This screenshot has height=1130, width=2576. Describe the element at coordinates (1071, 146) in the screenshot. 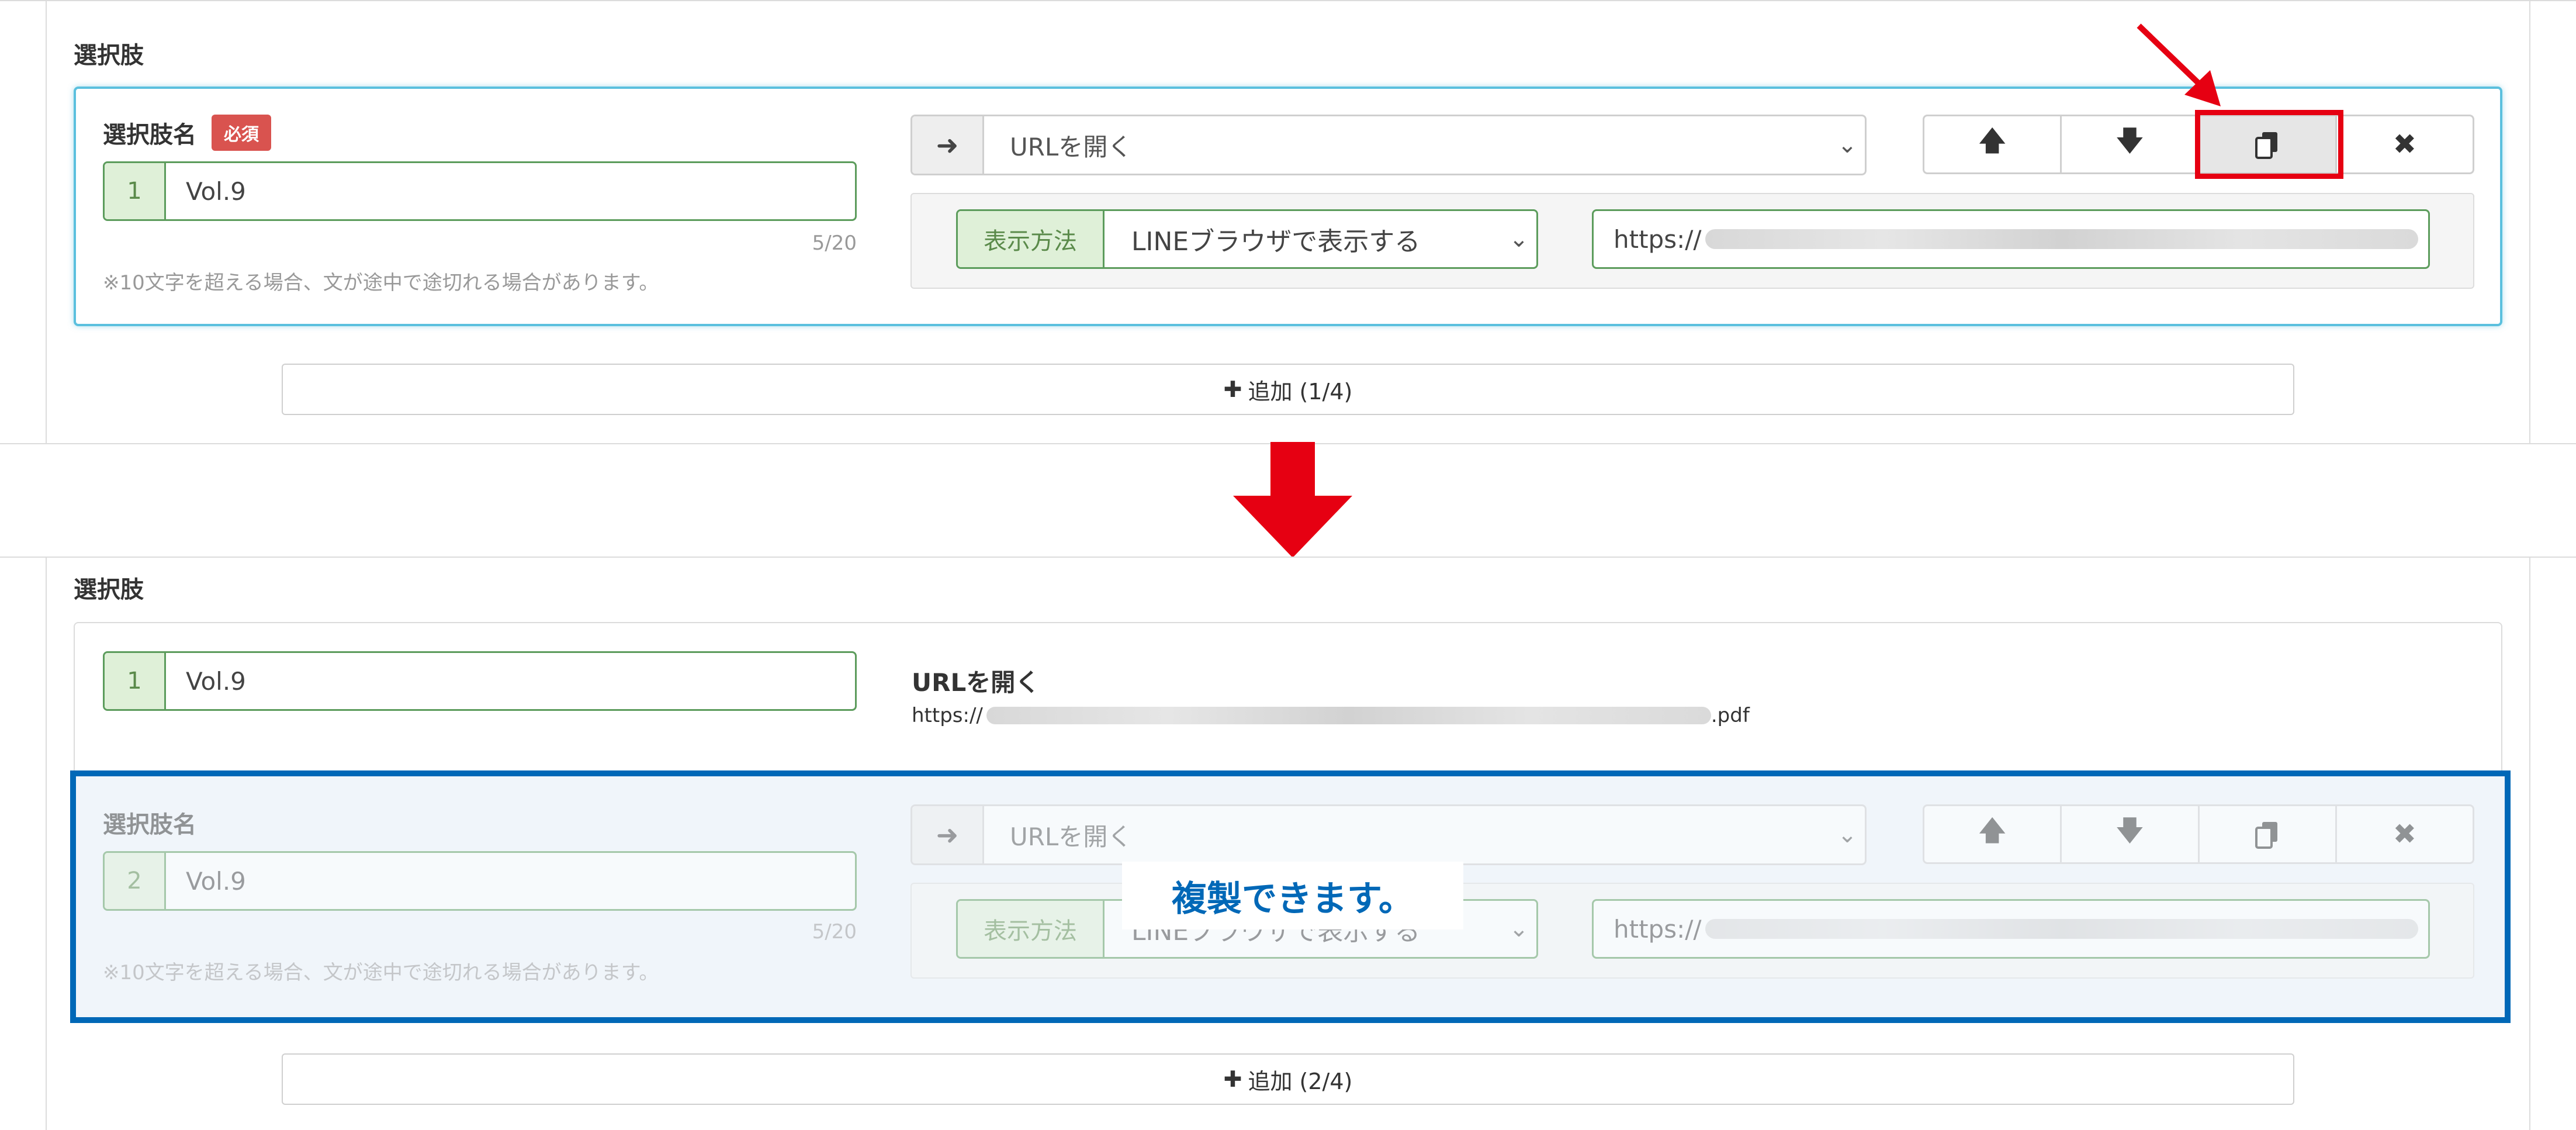

I see `action-type-value: URLを開く` at that location.